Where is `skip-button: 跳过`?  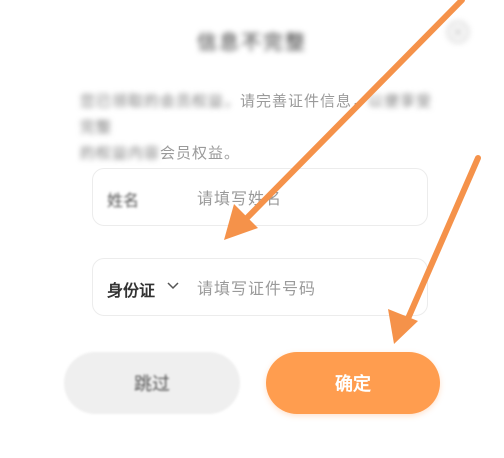 skip-button: 跳过 is located at coordinates (152, 383).